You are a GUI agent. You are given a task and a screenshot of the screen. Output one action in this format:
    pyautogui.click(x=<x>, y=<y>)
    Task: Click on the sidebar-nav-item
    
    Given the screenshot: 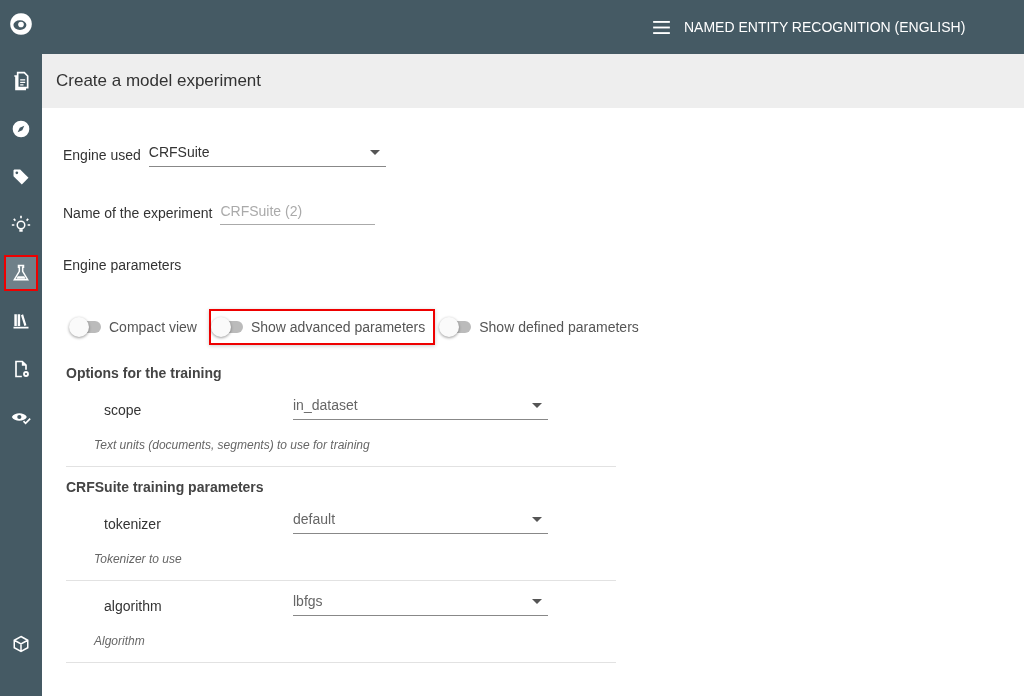 What is the action you would take?
    pyautogui.click(x=21, y=273)
    